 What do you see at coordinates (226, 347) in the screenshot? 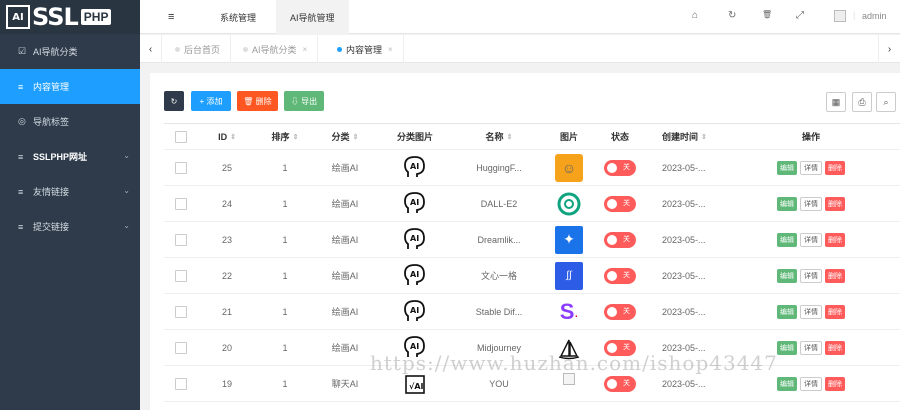
I see `cell-id: 20` at bounding box center [226, 347].